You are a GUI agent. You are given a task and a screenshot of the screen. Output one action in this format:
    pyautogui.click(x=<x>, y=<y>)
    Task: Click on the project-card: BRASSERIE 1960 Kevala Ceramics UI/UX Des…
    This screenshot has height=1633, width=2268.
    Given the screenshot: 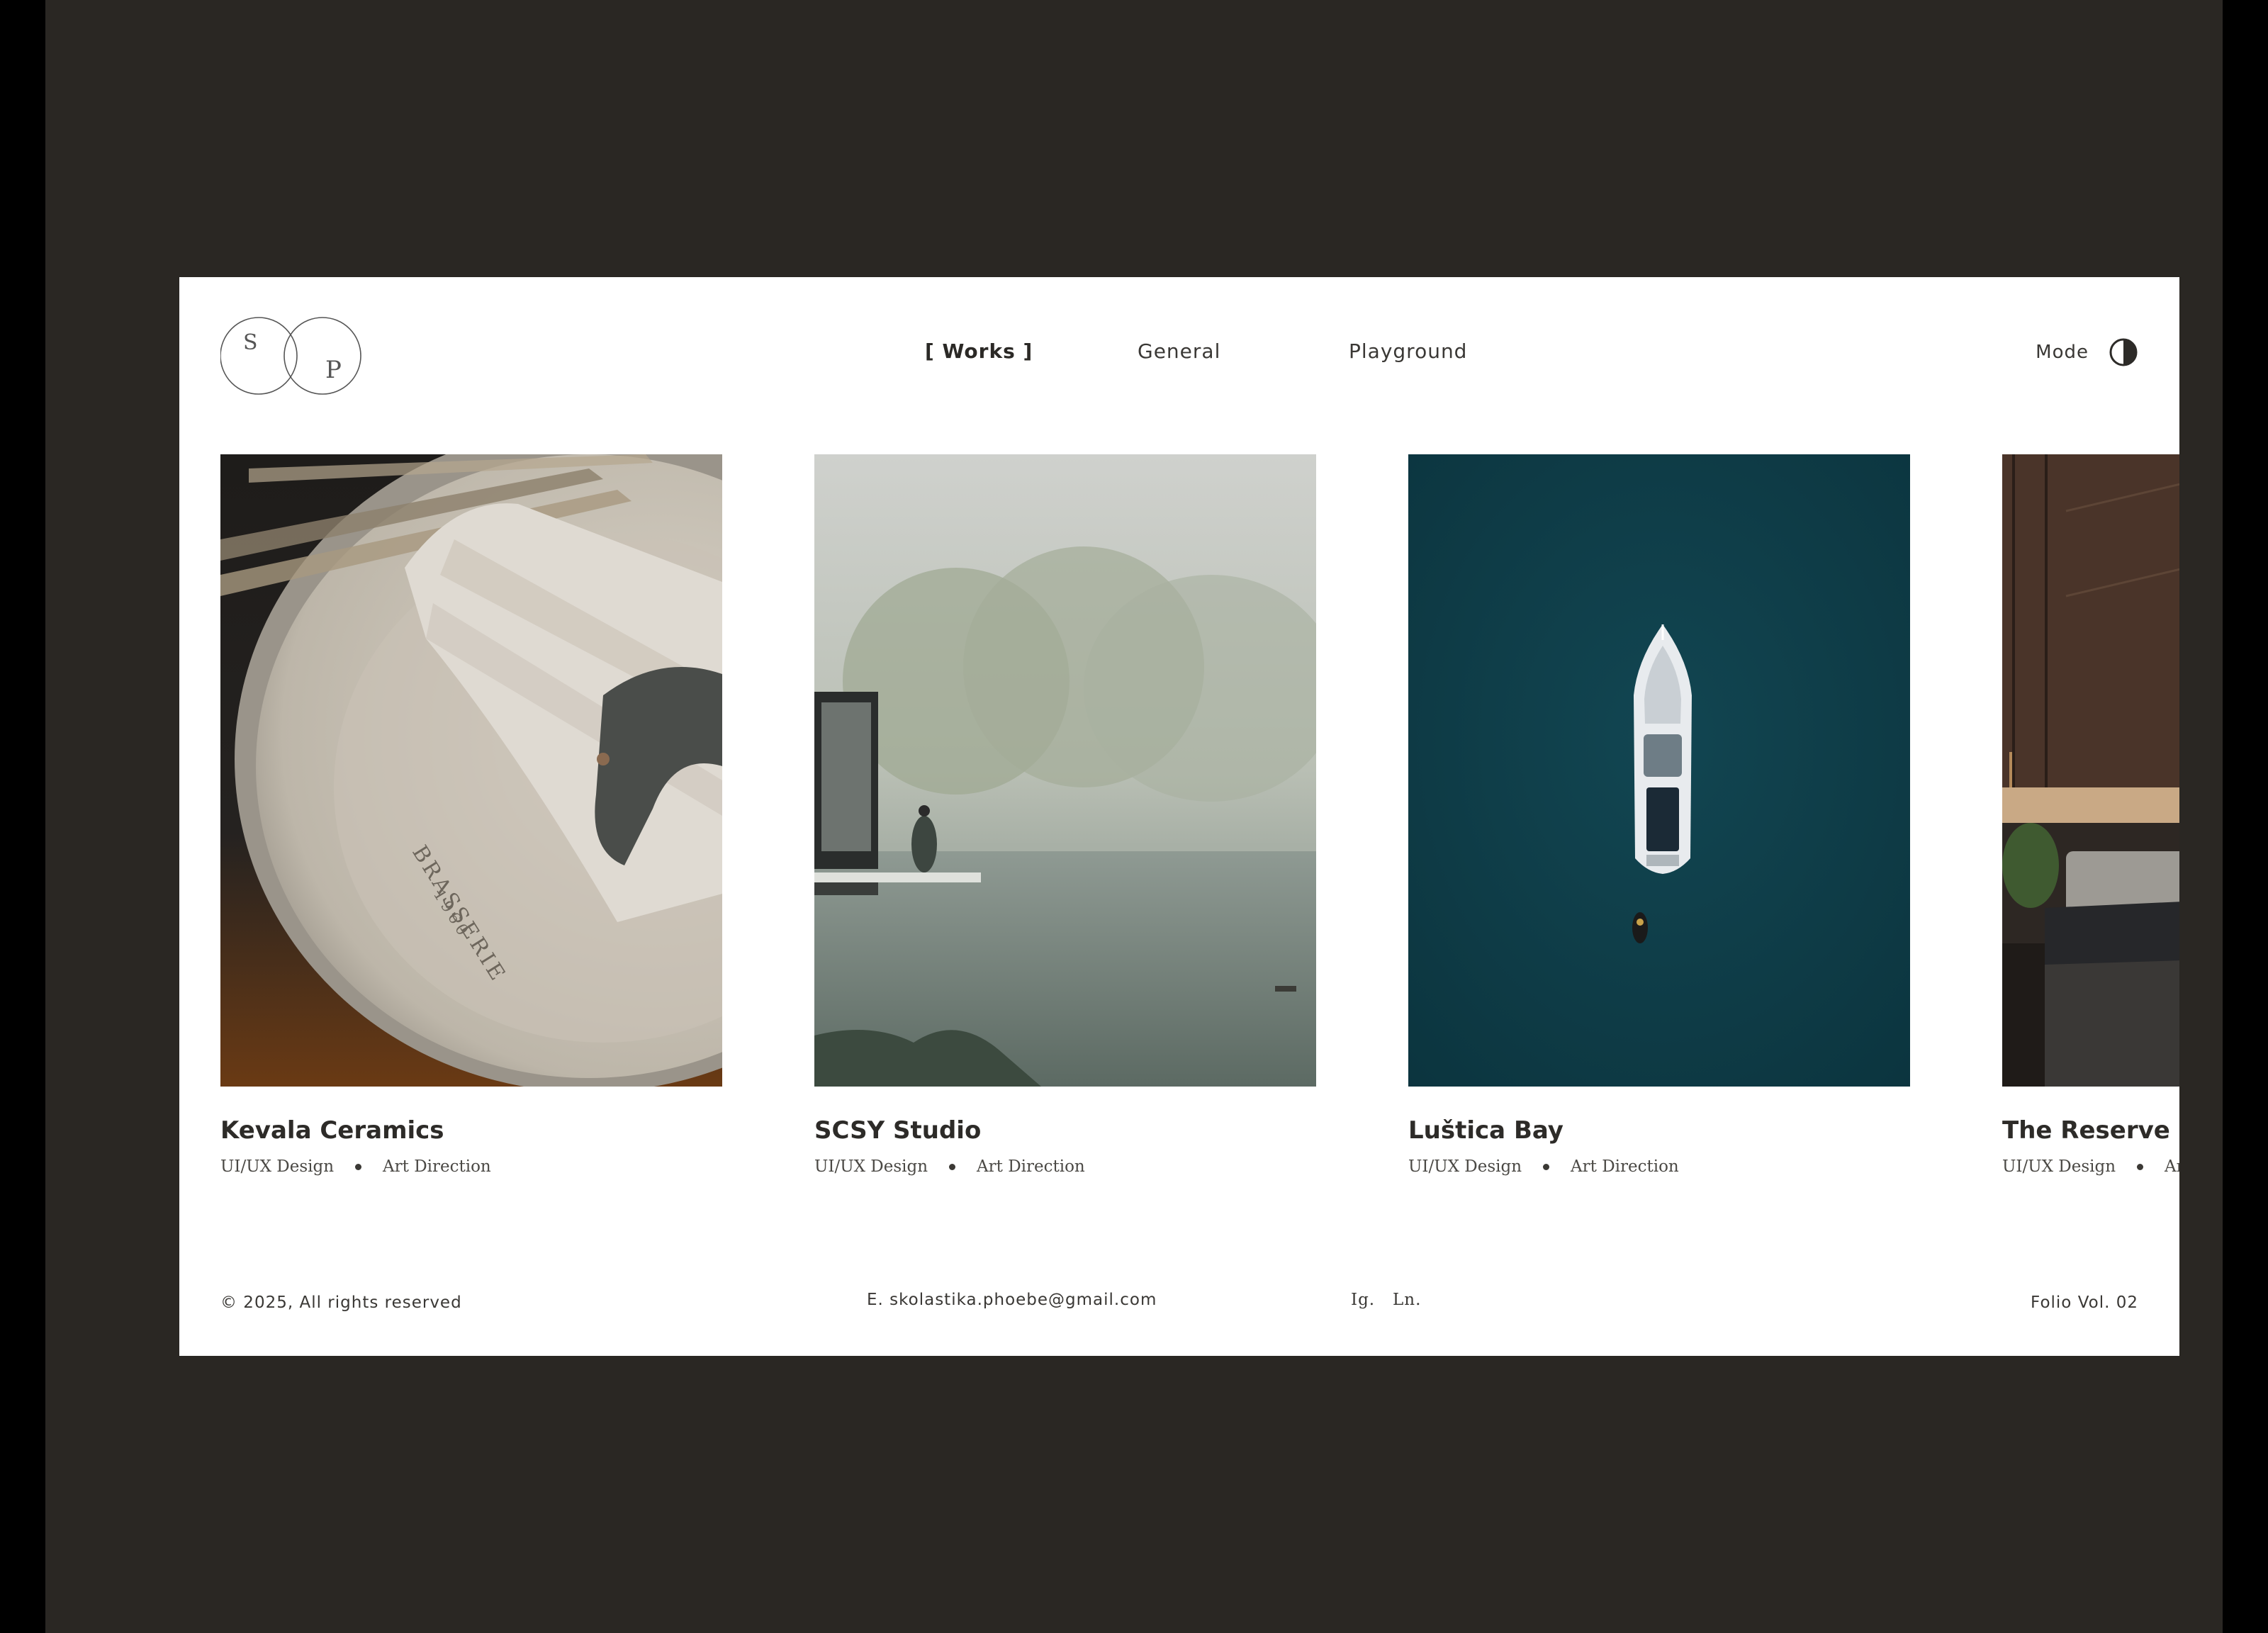 What is the action you would take?
    pyautogui.click(x=471, y=815)
    